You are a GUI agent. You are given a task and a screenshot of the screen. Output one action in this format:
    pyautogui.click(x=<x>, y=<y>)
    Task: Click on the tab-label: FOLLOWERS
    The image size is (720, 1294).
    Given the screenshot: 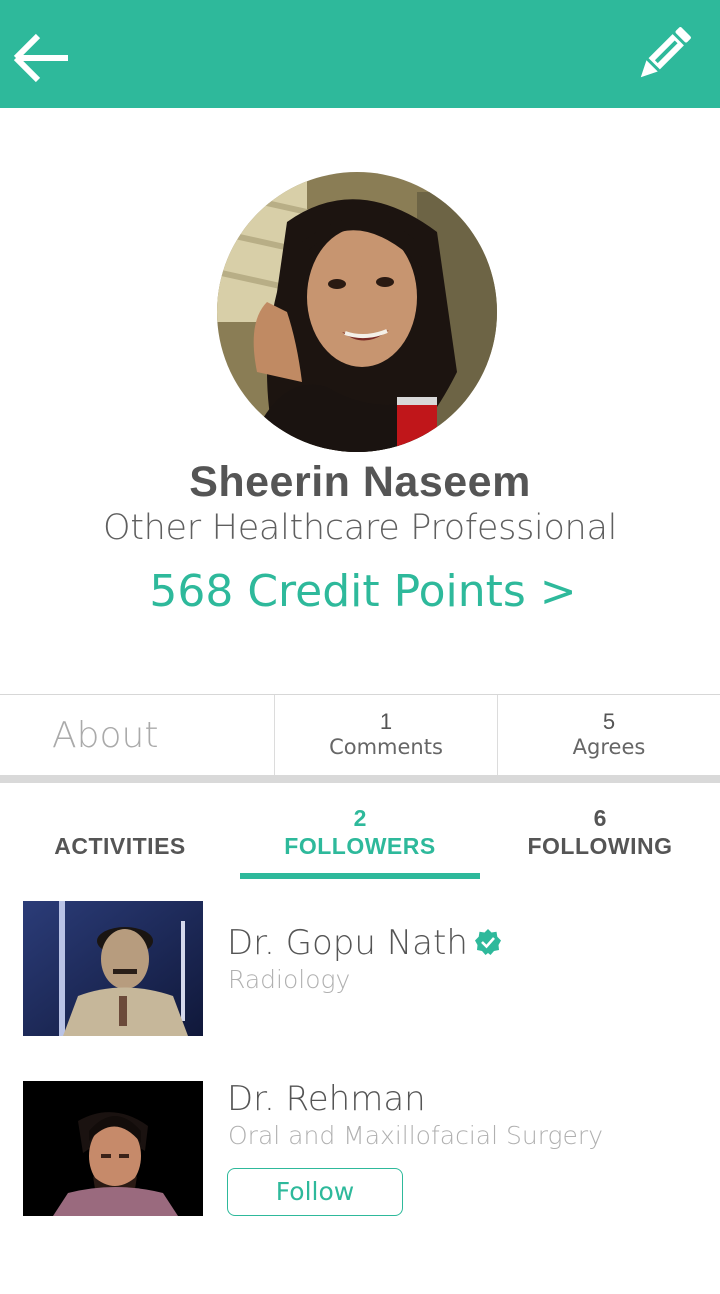 What is the action you would take?
    pyautogui.click(x=360, y=846)
    